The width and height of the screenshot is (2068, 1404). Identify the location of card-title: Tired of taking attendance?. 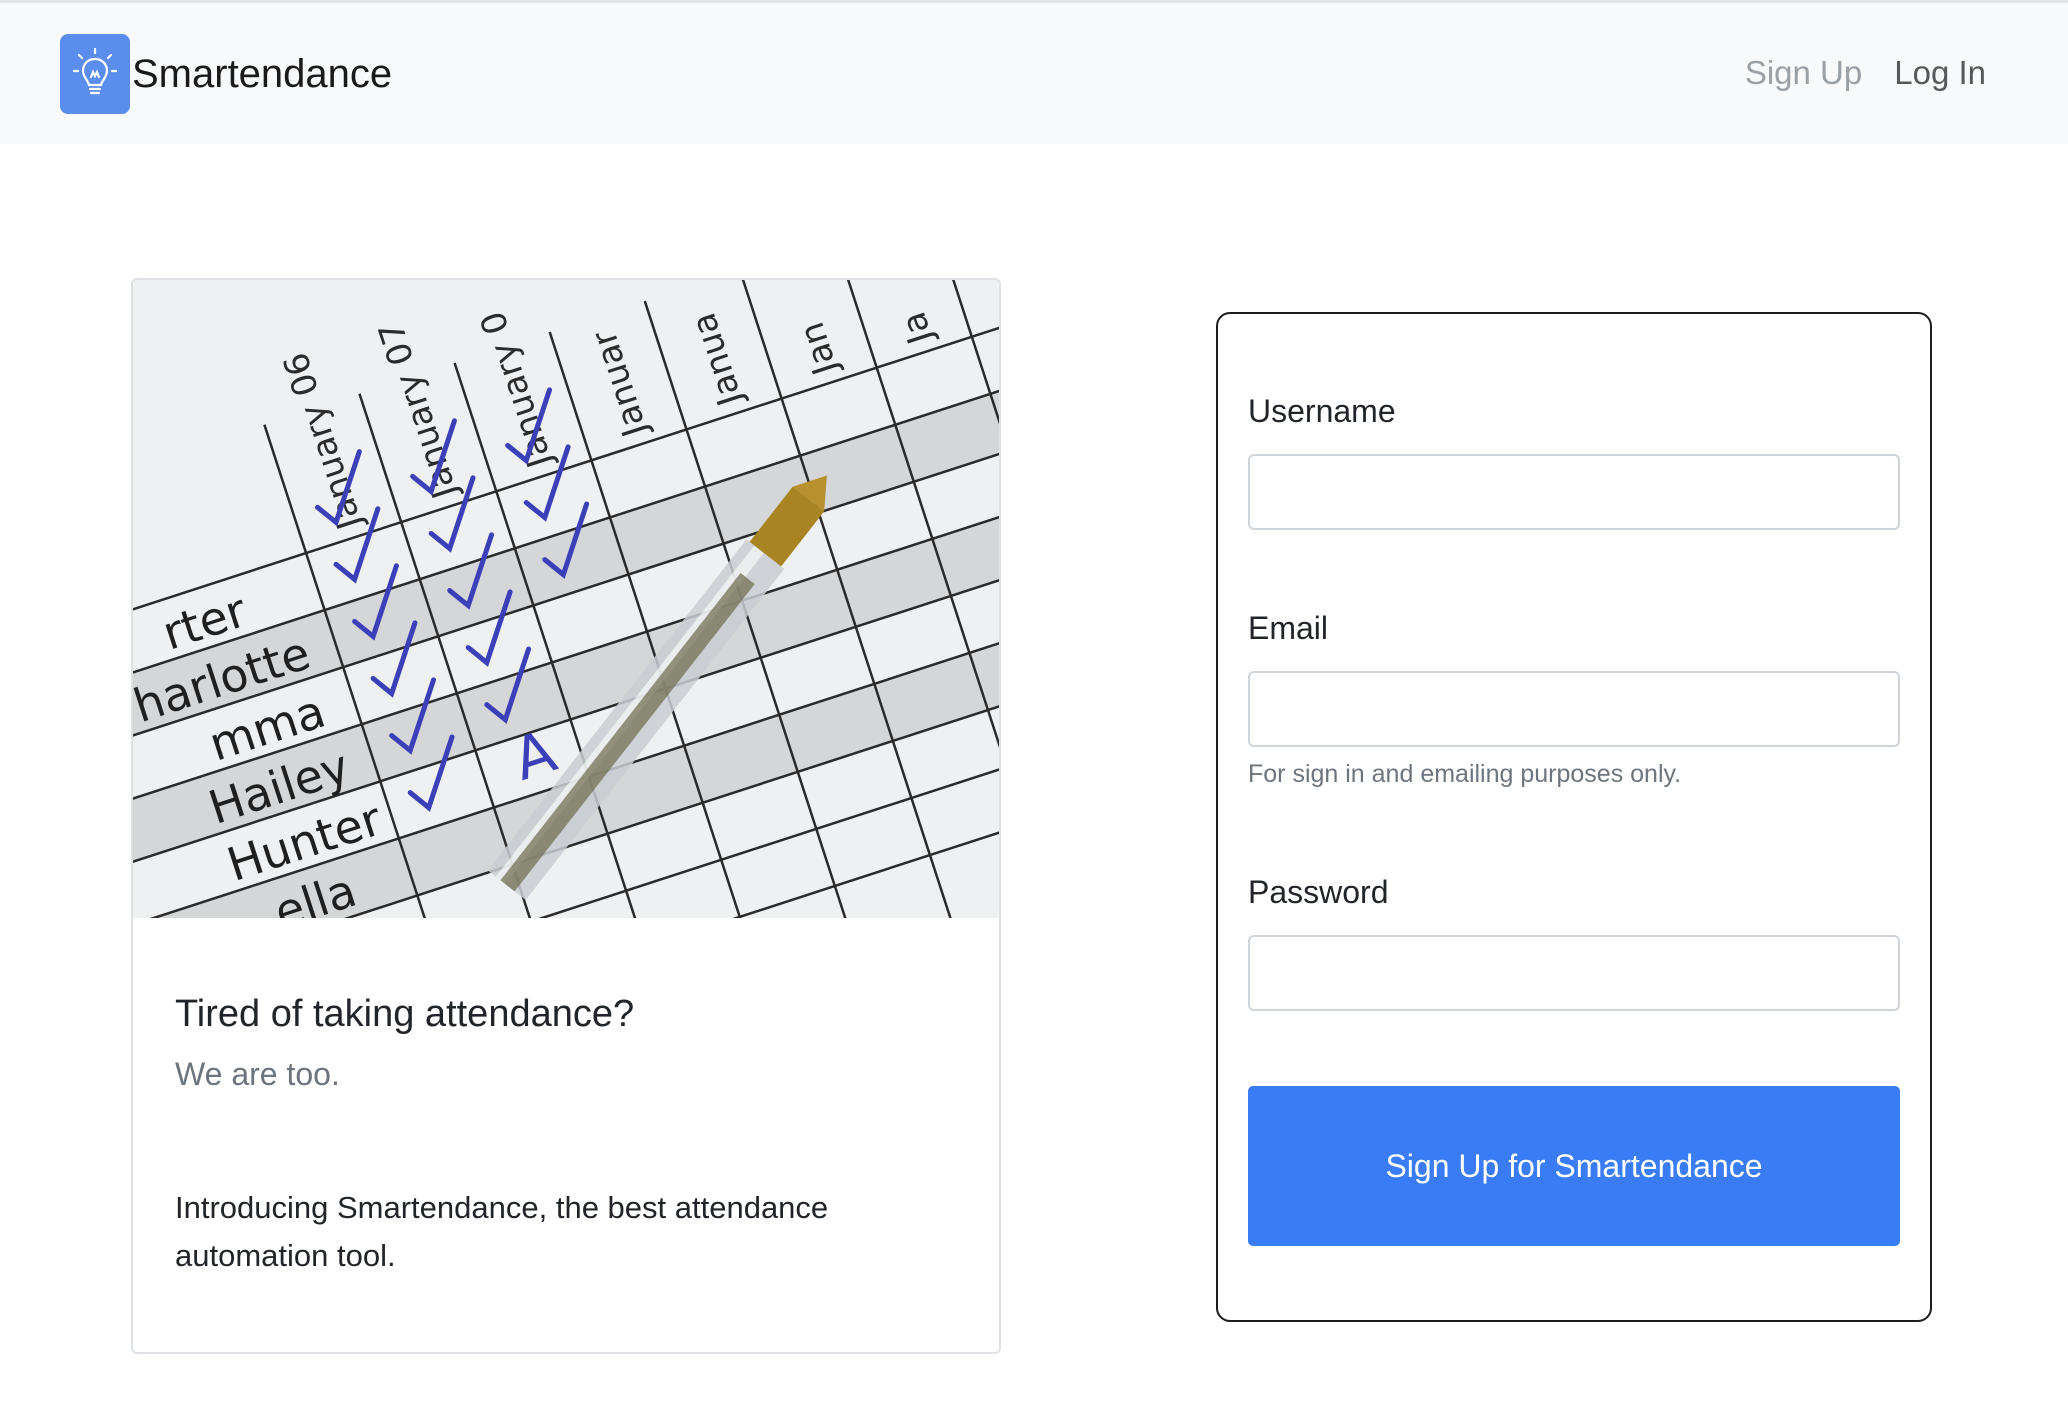
(405, 1014).